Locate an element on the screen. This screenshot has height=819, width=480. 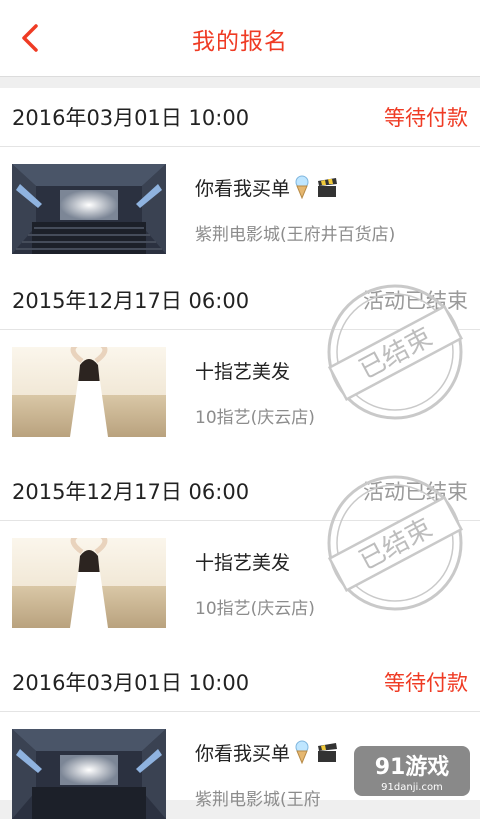
app-header: 我的报名 is located at coordinates (240, 38).